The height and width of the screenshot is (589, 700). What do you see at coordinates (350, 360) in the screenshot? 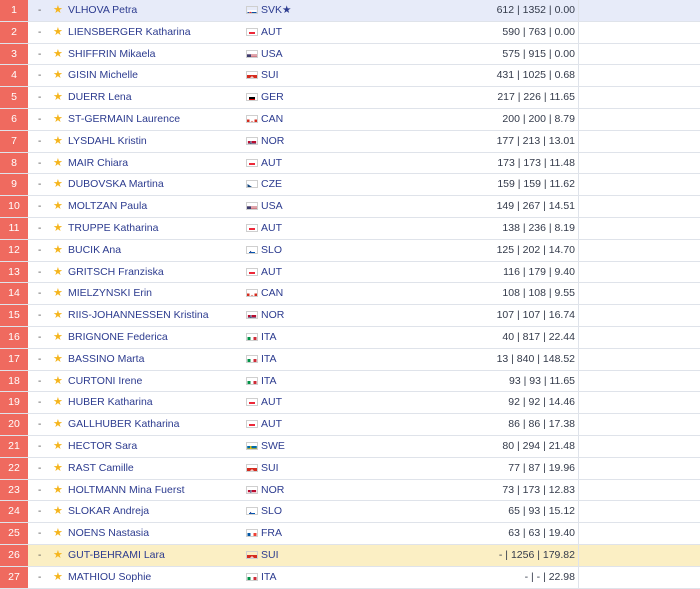
I see `table-row: 17-★BASSINO MartaITA13 | 840 | 148.52` at bounding box center [350, 360].